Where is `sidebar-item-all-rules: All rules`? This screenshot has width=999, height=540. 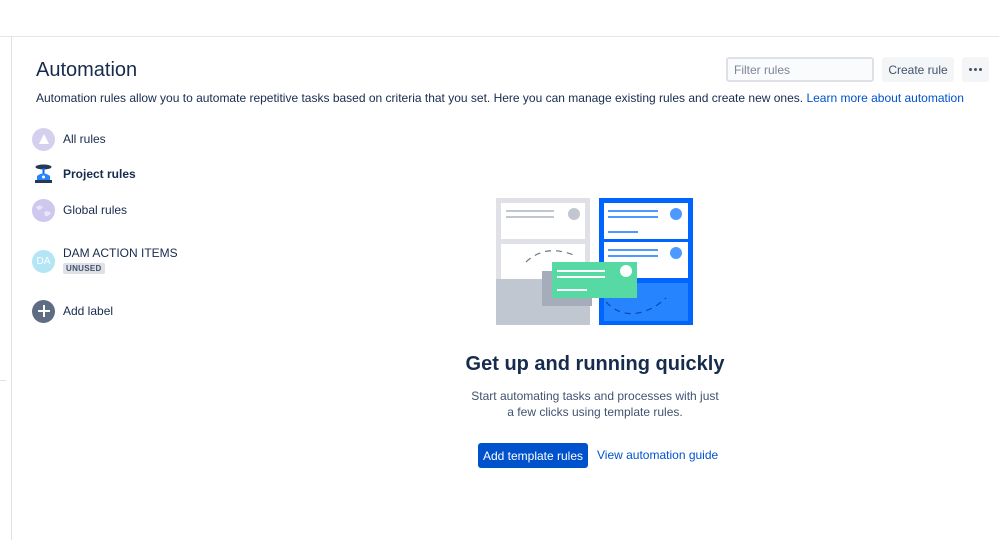 sidebar-item-all-rules: All rules is located at coordinates (69, 139).